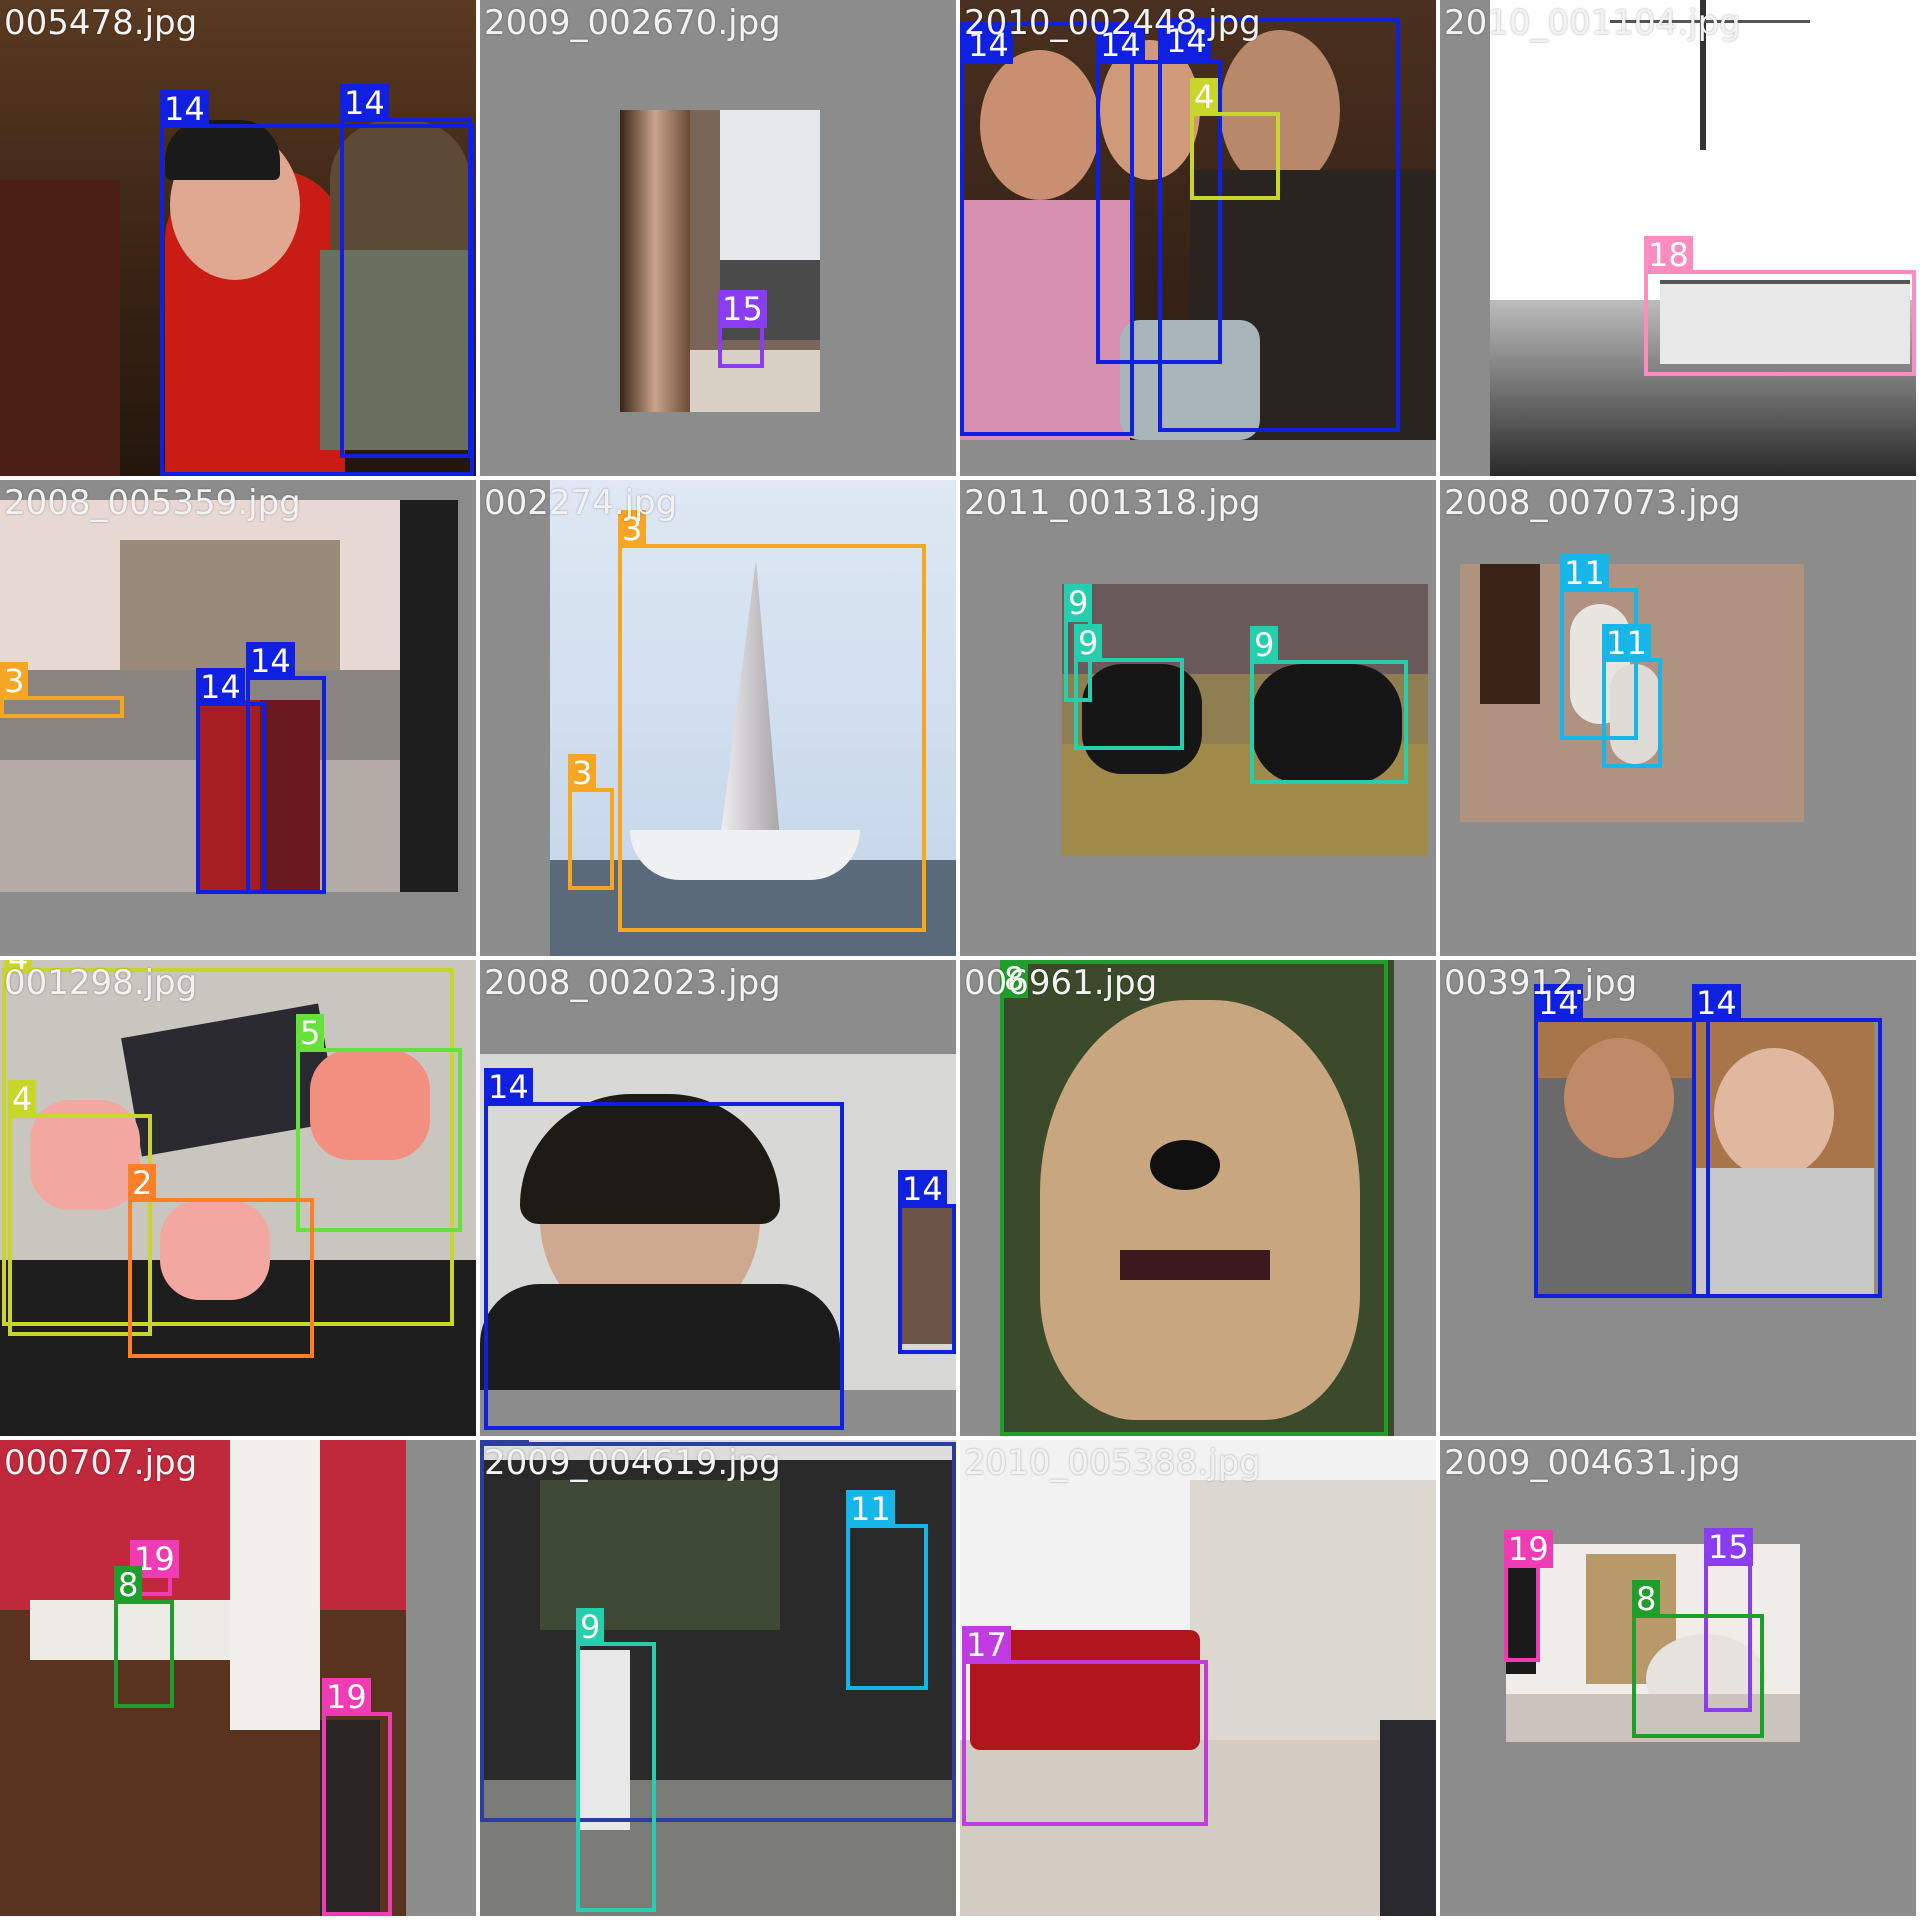 This screenshot has height=1920, width=1920. Describe the element at coordinates (1085, 1726) in the screenshot. I see `detection-box: 17` at that location.